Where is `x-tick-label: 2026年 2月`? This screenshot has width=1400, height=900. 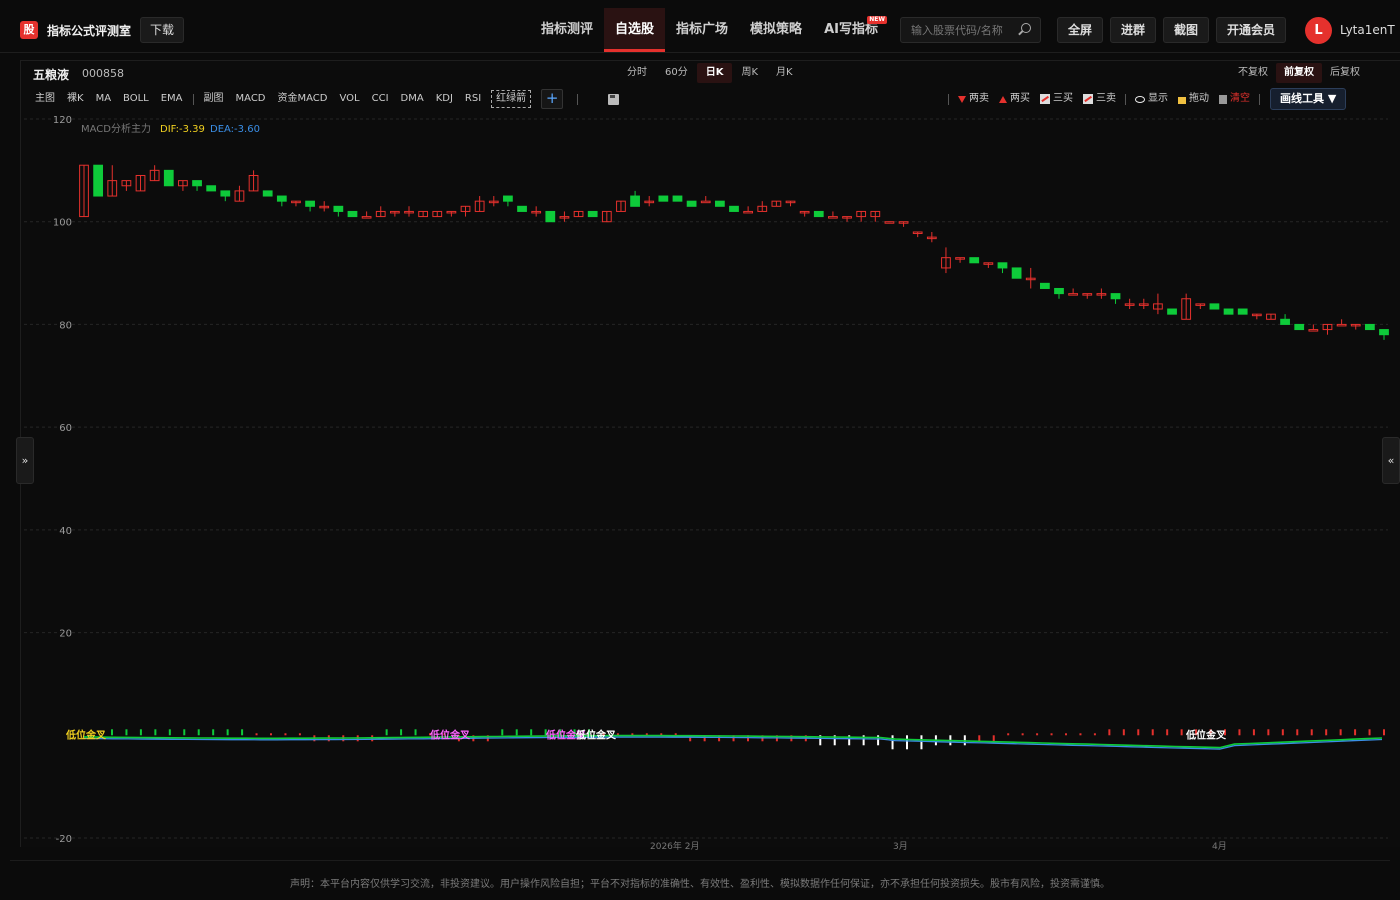 x-tick-label: 2026年 2月 is located at coordinates (675, 846).